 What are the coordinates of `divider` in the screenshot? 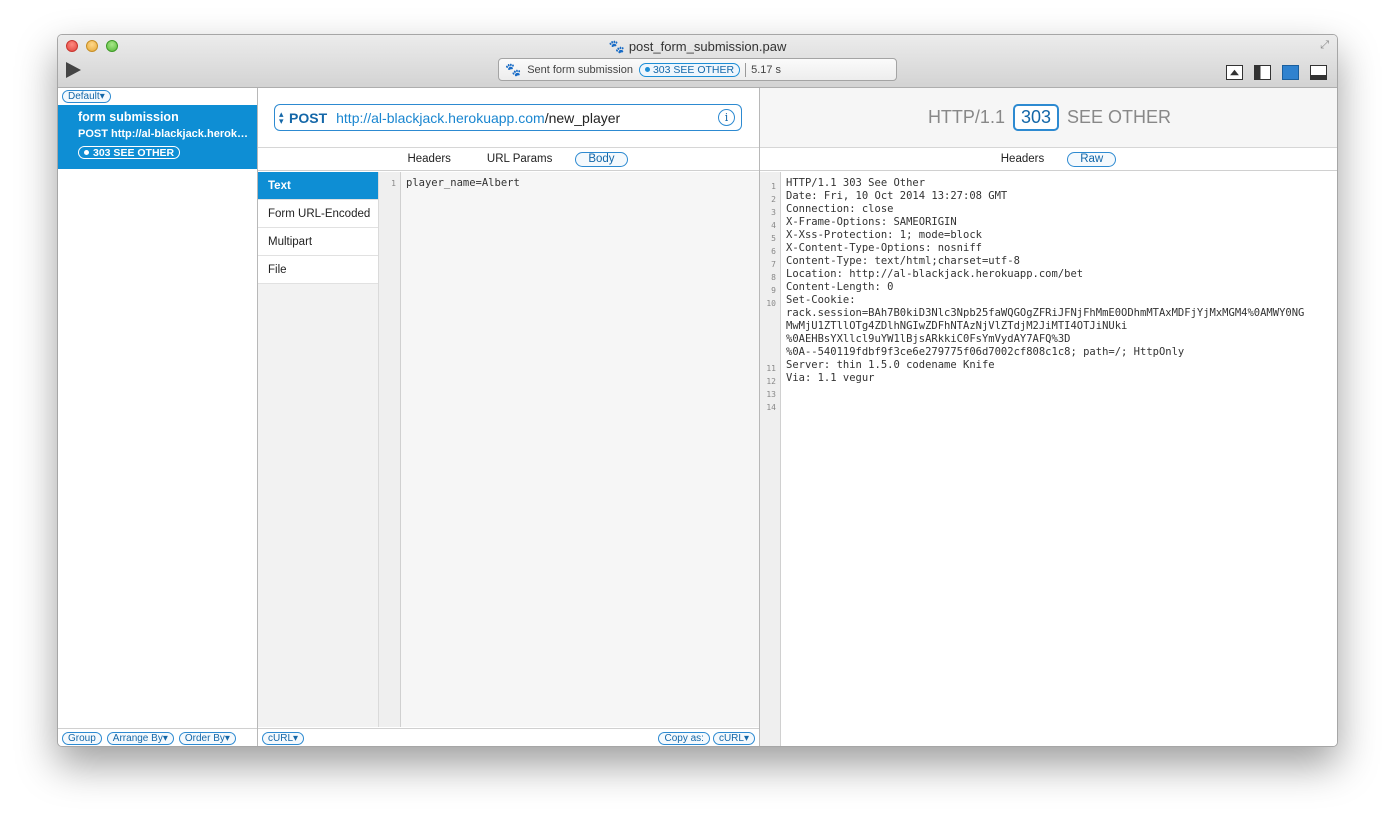 It's located at (746, 69).